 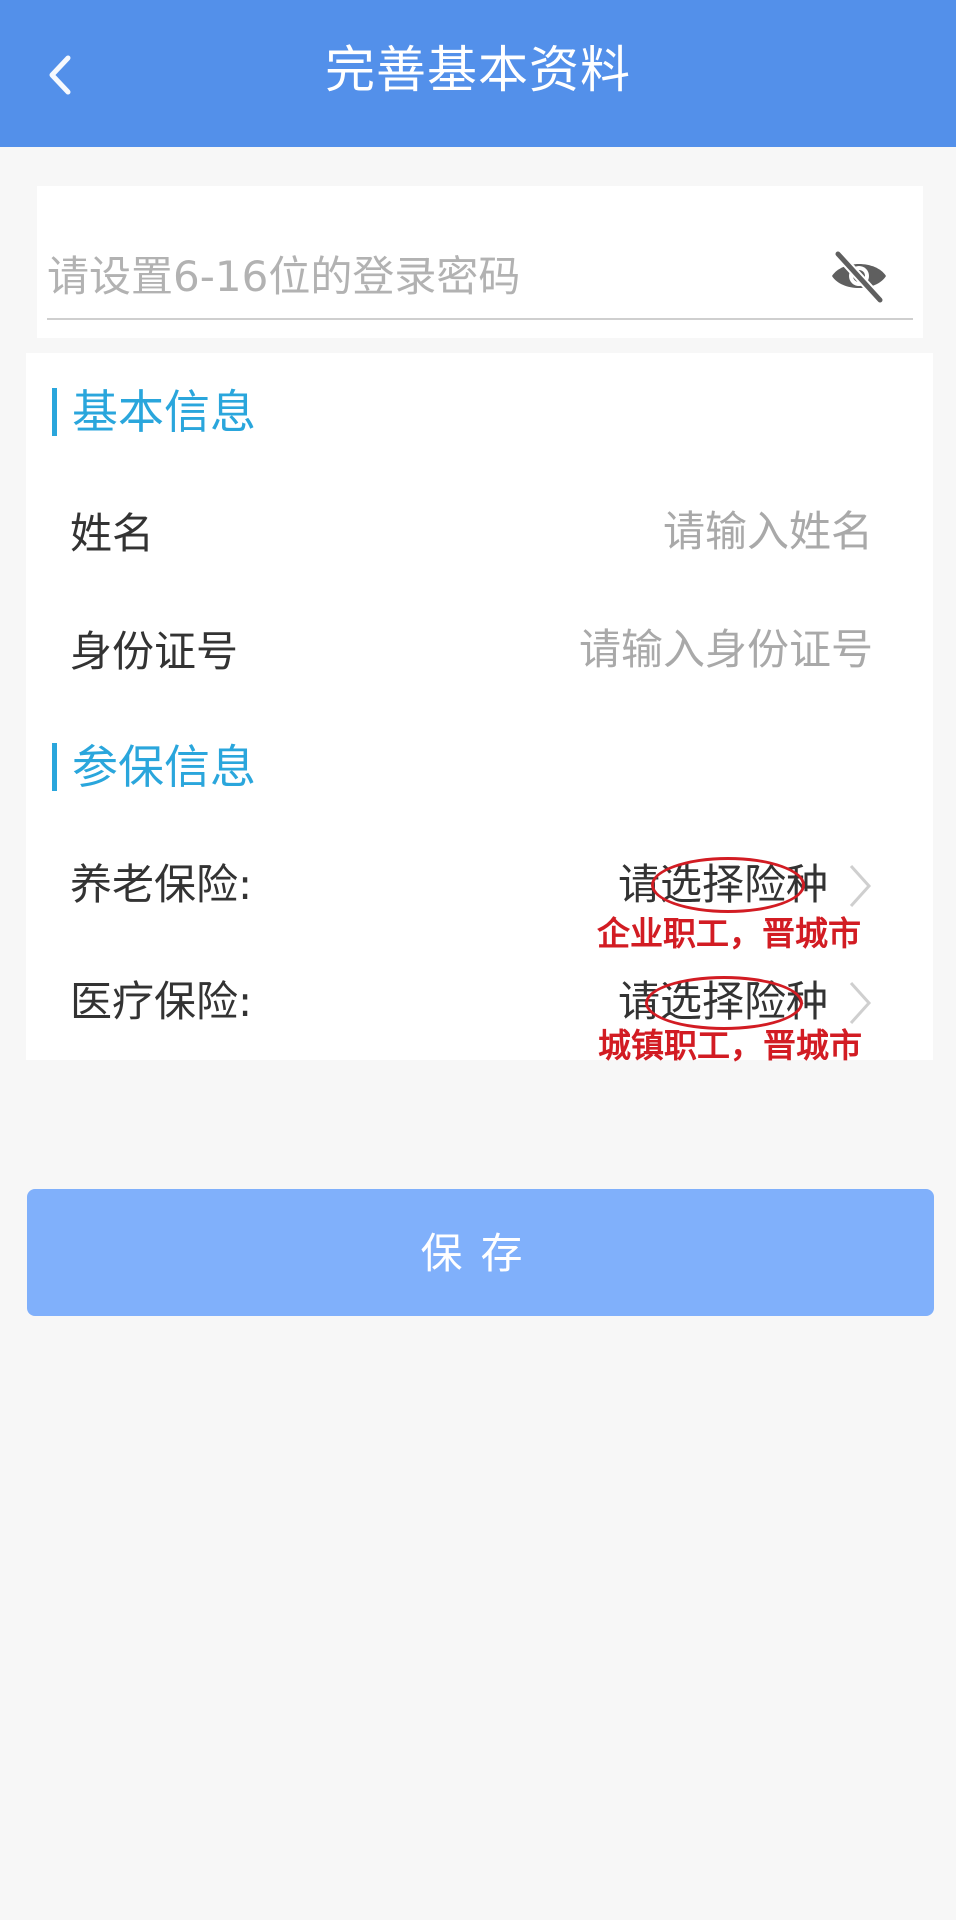 I want to click on password-input, so click(x=427, y=276).